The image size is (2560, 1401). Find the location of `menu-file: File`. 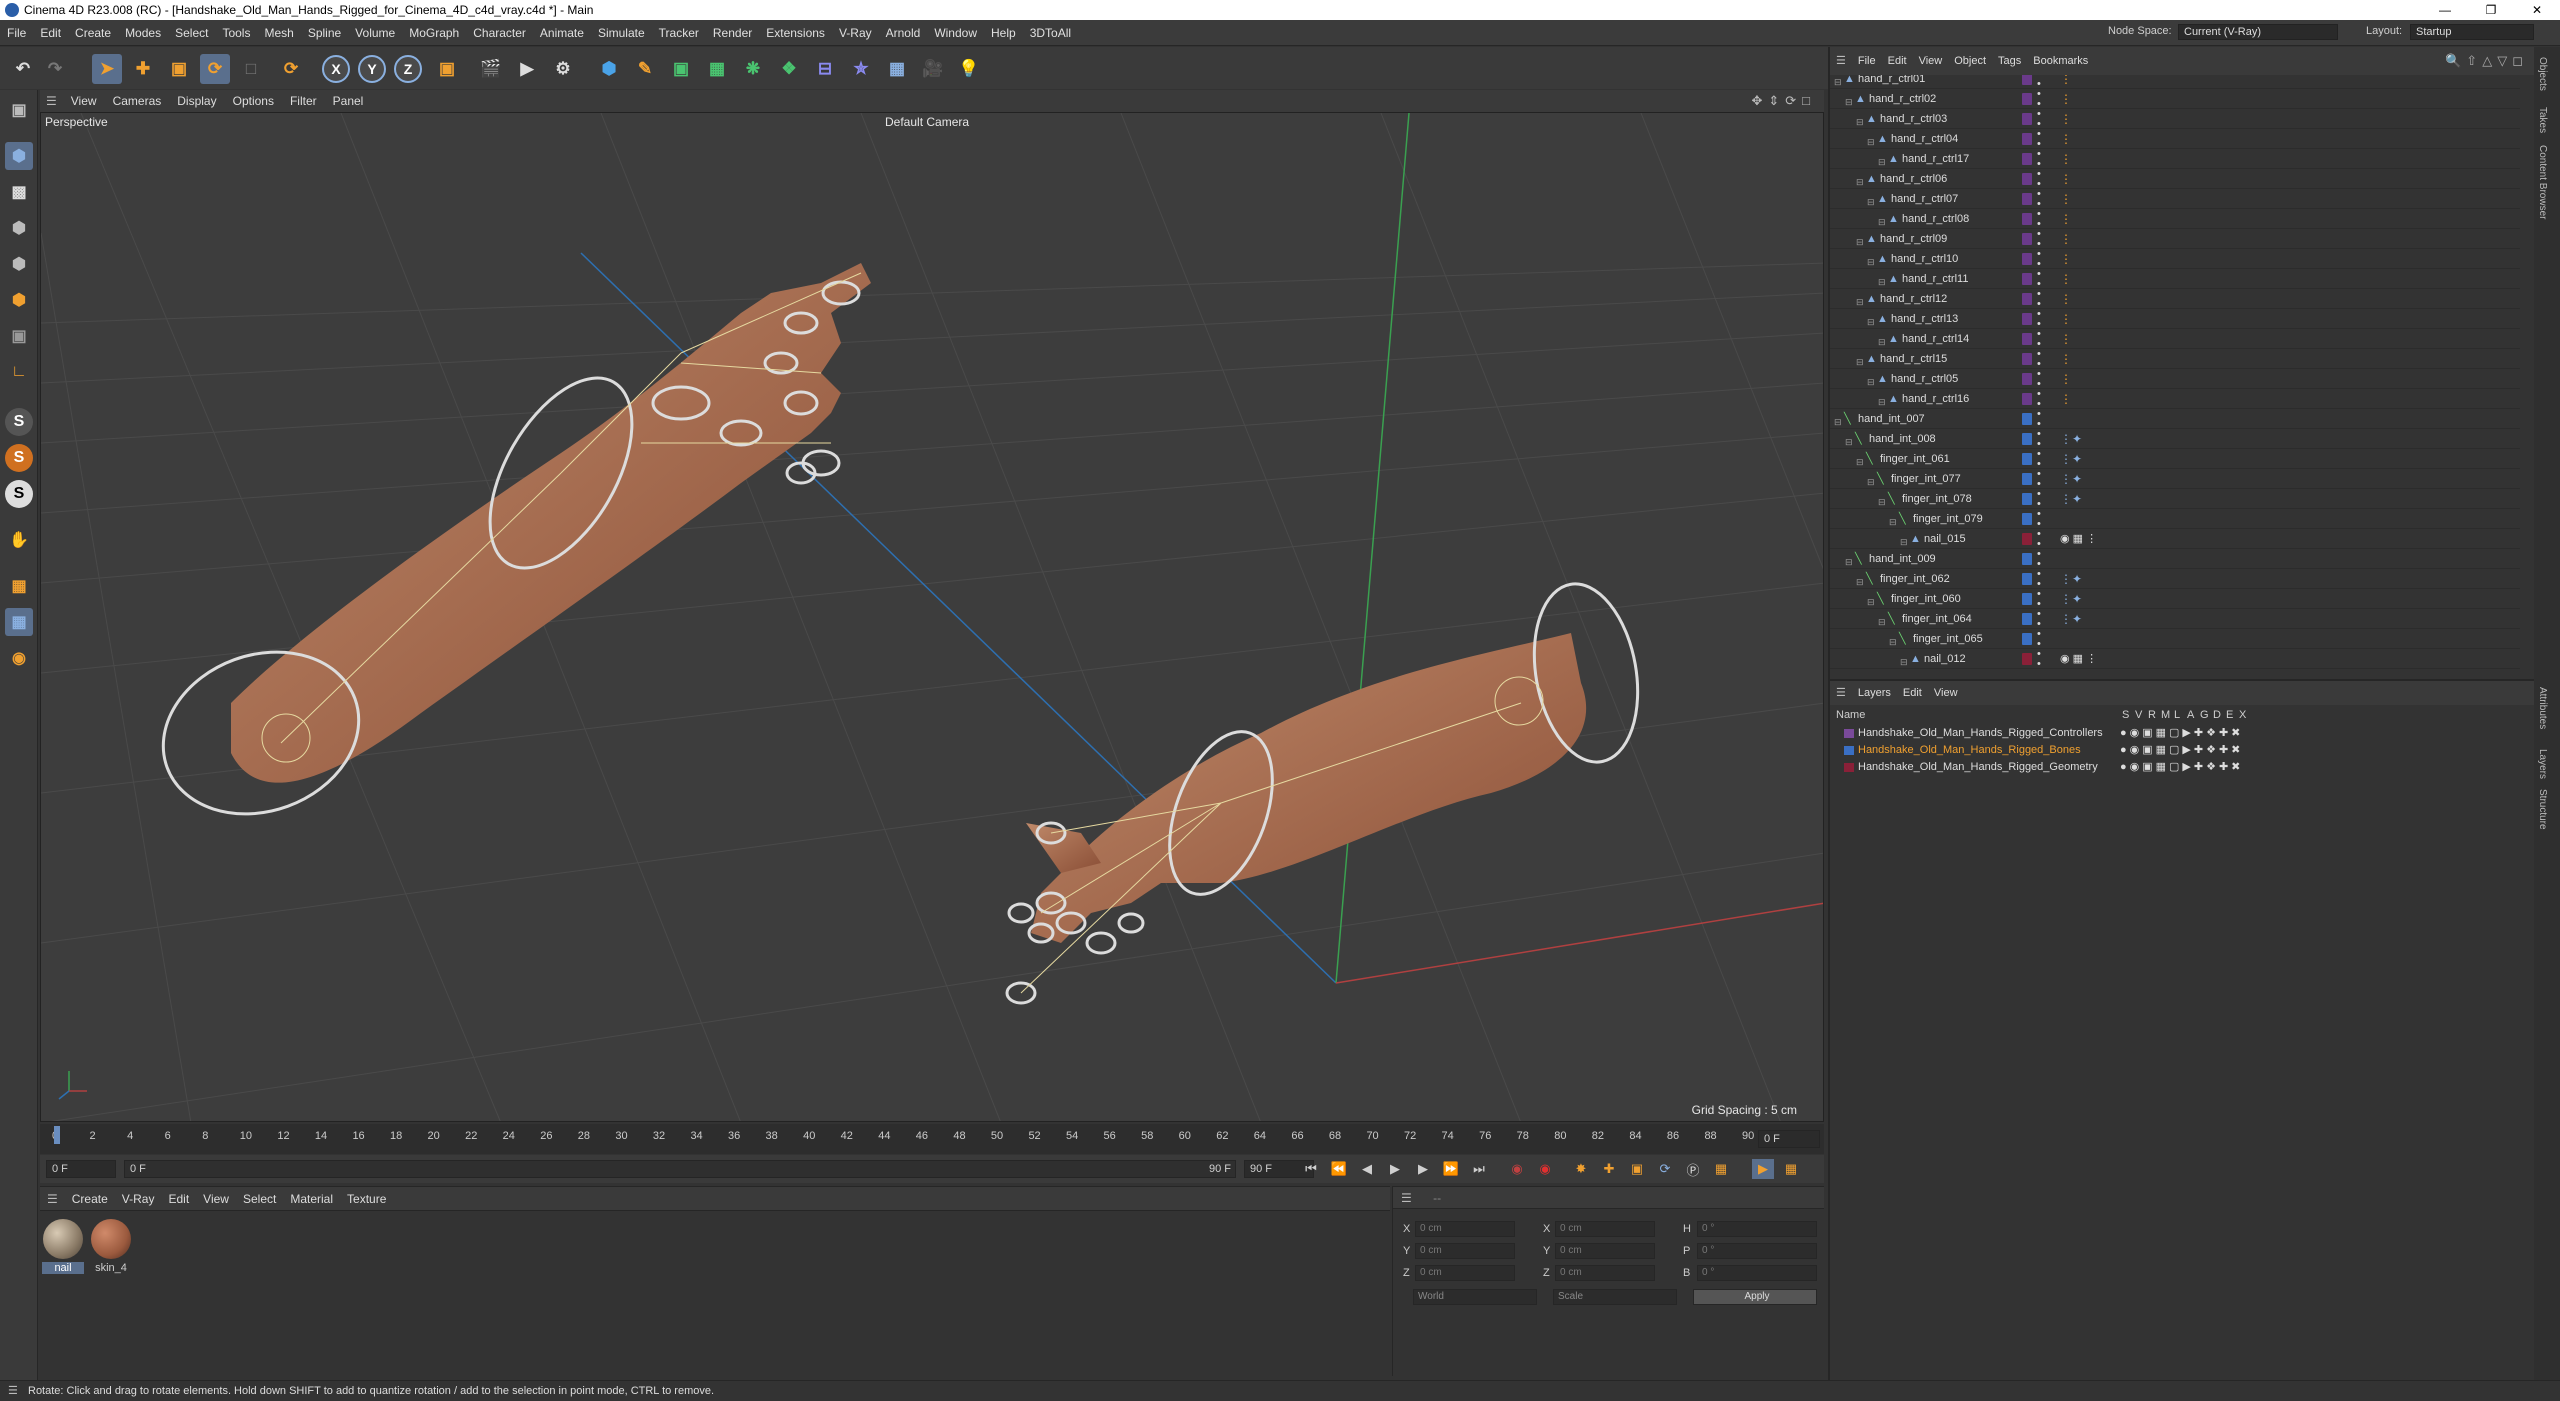

menu-file: File is located at coordinates (16, 33).